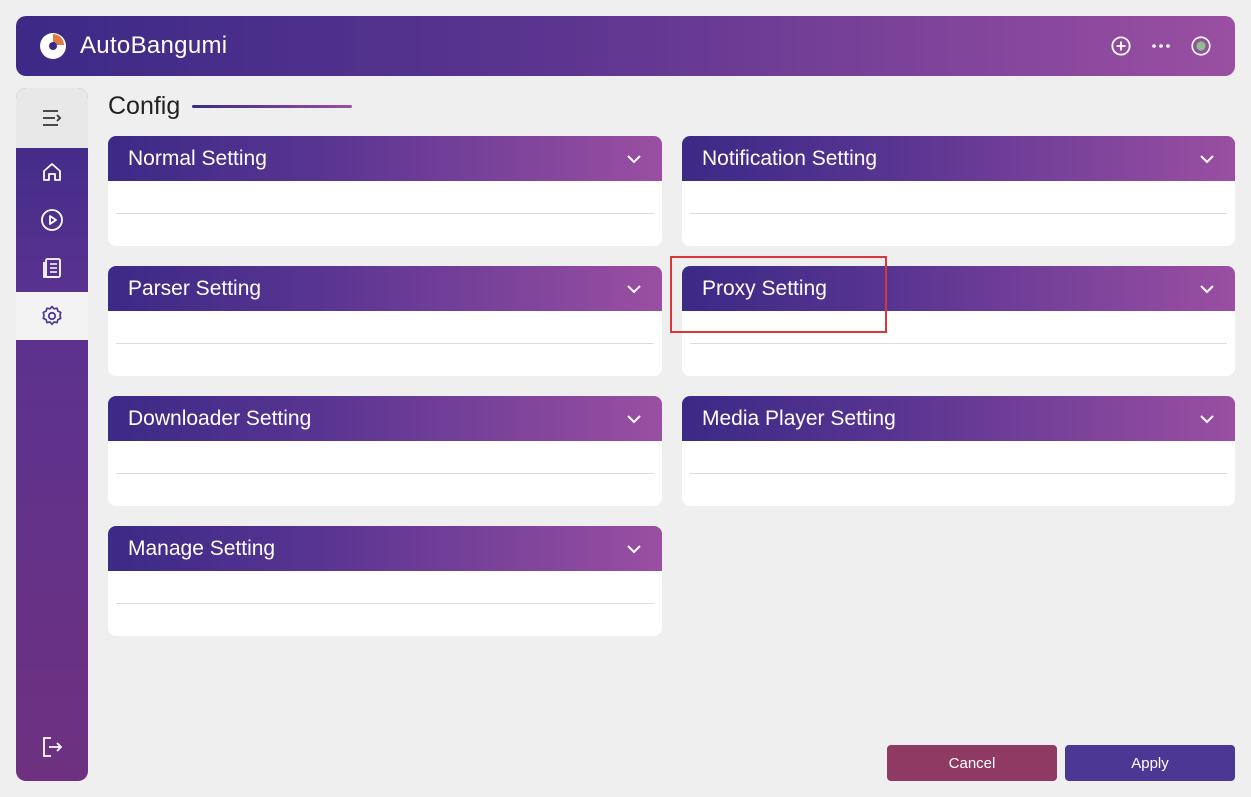  What do you see at coordinates (625, 46) in the screenshot?
I see `top-bar: AutoBangumi` at bounding box center [625, 46].